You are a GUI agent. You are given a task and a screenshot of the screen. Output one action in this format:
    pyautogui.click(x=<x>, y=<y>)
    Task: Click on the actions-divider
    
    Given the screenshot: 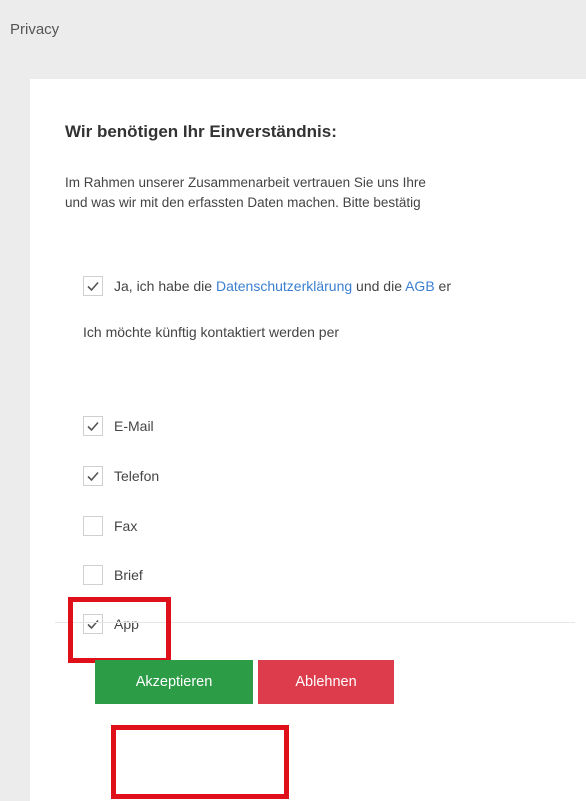 What is the action you would take?
    pyautogui.click(x=315, y=622)
    